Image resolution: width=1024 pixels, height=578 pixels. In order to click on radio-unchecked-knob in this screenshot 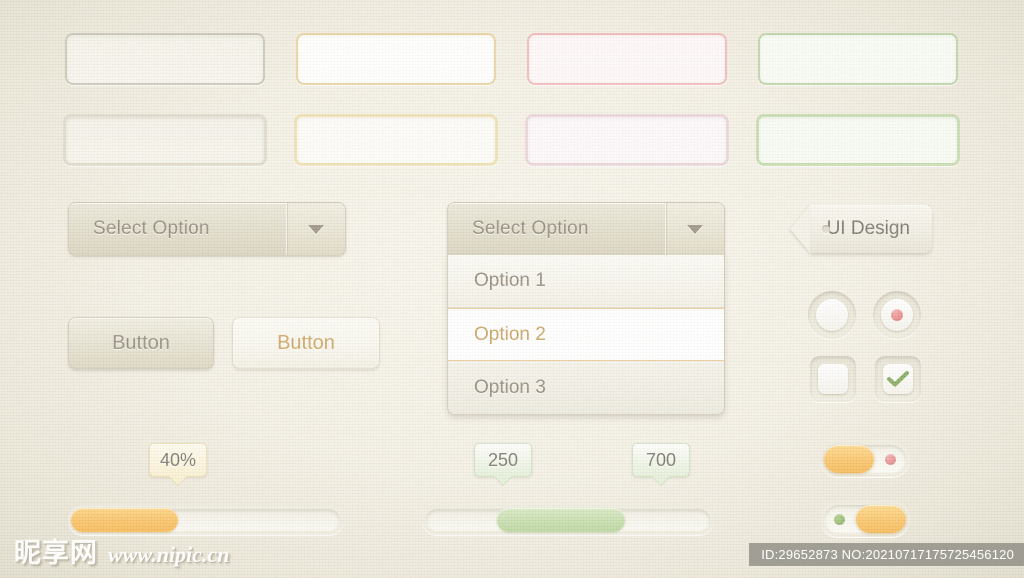, I will do `click(832, 315)`.